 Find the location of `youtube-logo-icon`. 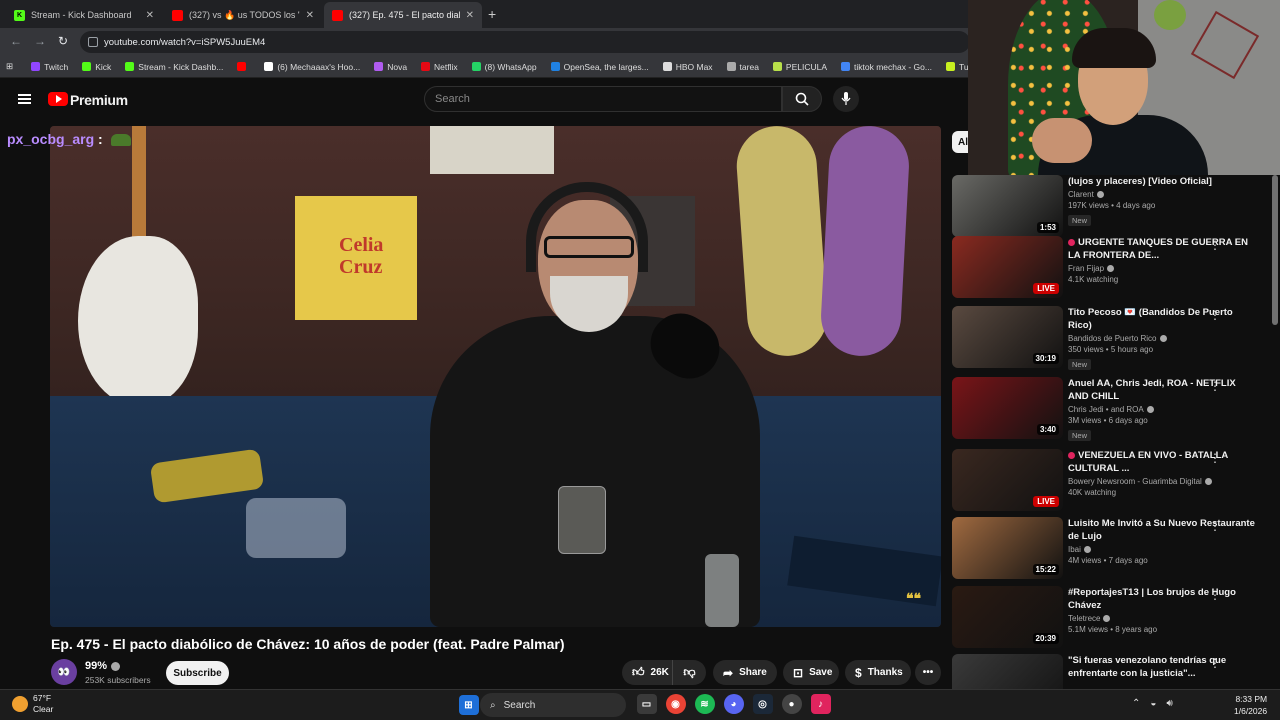

youtube-logo-icon is located at coordinates (58, 99).